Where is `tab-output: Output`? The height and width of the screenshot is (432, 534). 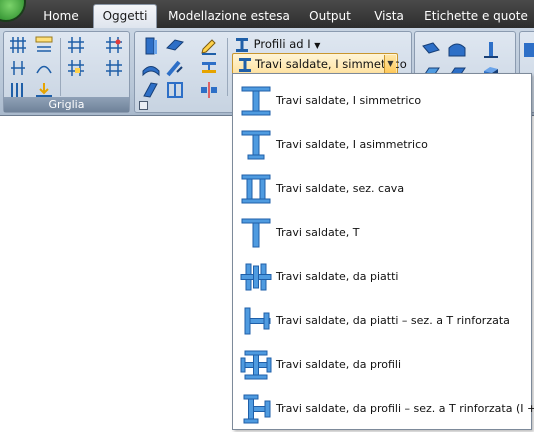 tab-output: Output is located at coordinates (330, 17).